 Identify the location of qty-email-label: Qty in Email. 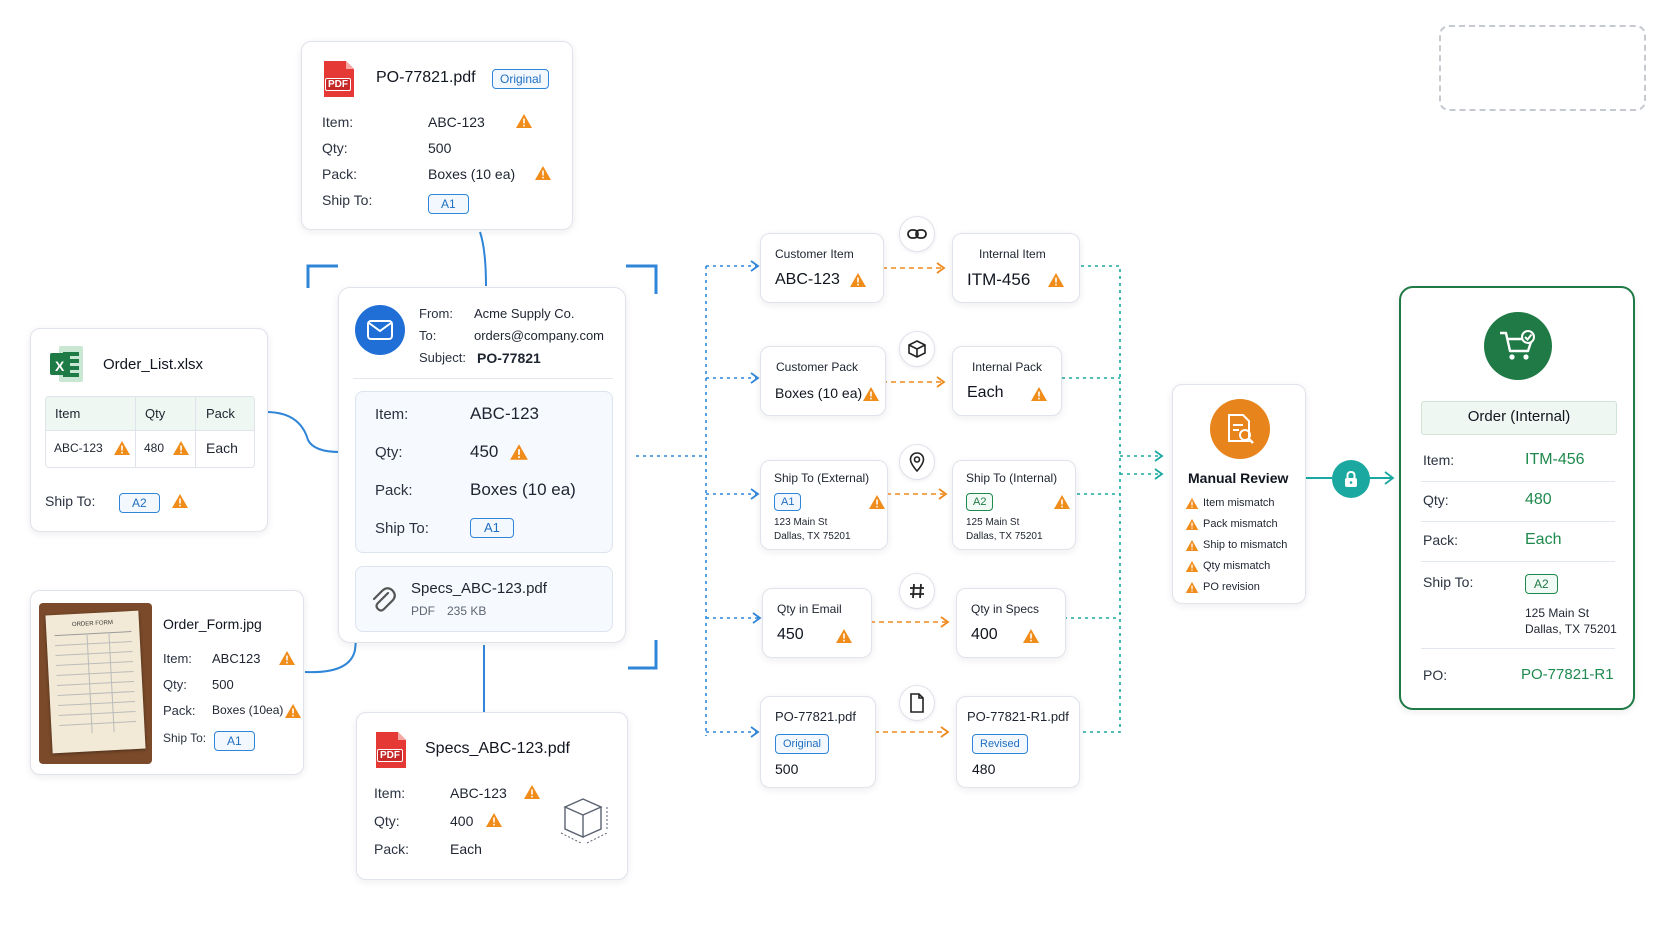
(809, 609).